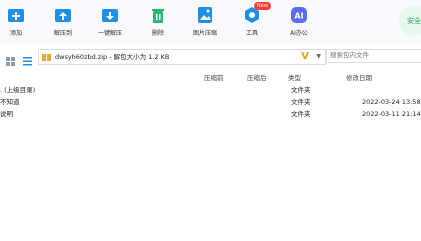 The image size is (421, 241). Describe the element at coordinates (210, 114) in the screenshot. I see `table-row: 说明 文件夹 2022-03-11 21:14` at that location.